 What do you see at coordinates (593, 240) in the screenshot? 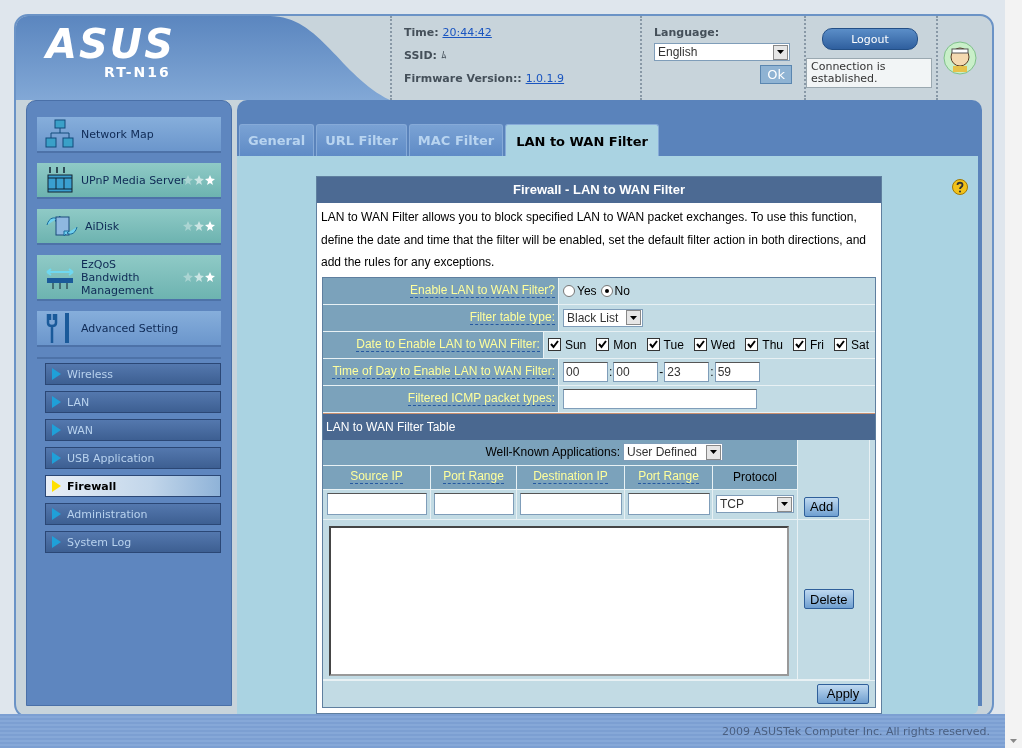
I see `description: LAN to WAN Filter allows you to block specified LAN to WAN packet exchanges. To use this function, define the date and time that the filter will be enabled, set the default filter action in both directions, and add the rules for any exceptions.` at bounding box center [593, 240].